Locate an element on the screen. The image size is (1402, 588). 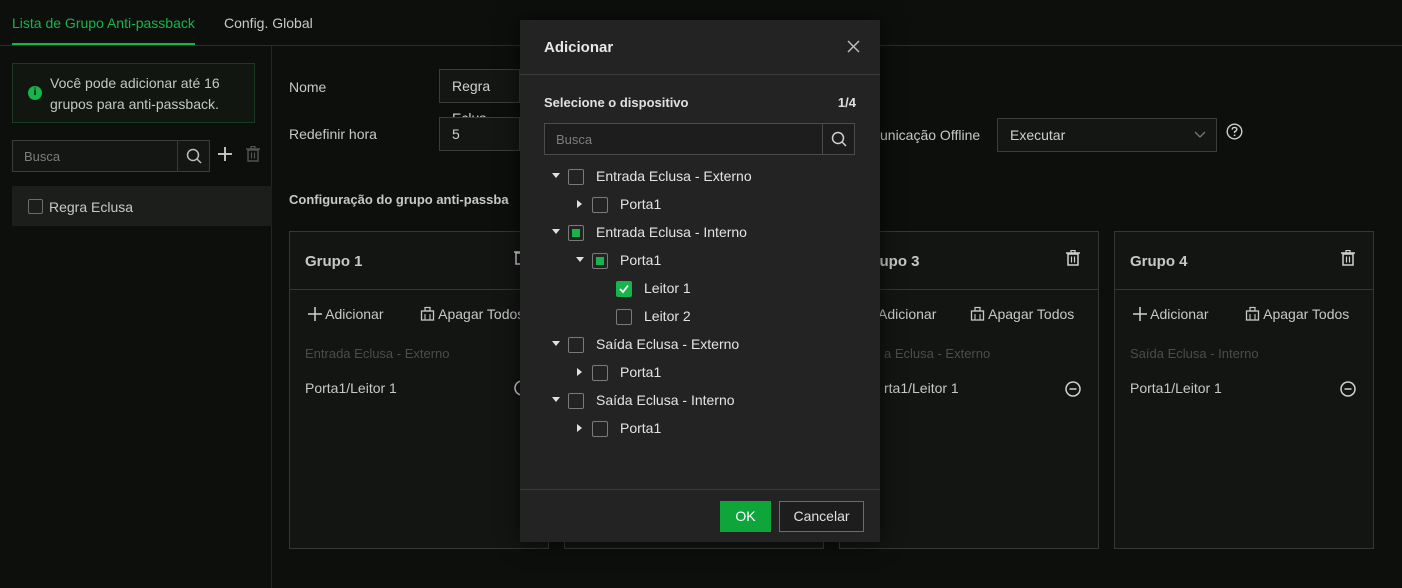
tree-node: Entrada Eclusa - Externo is located at coordinates (700, 177).